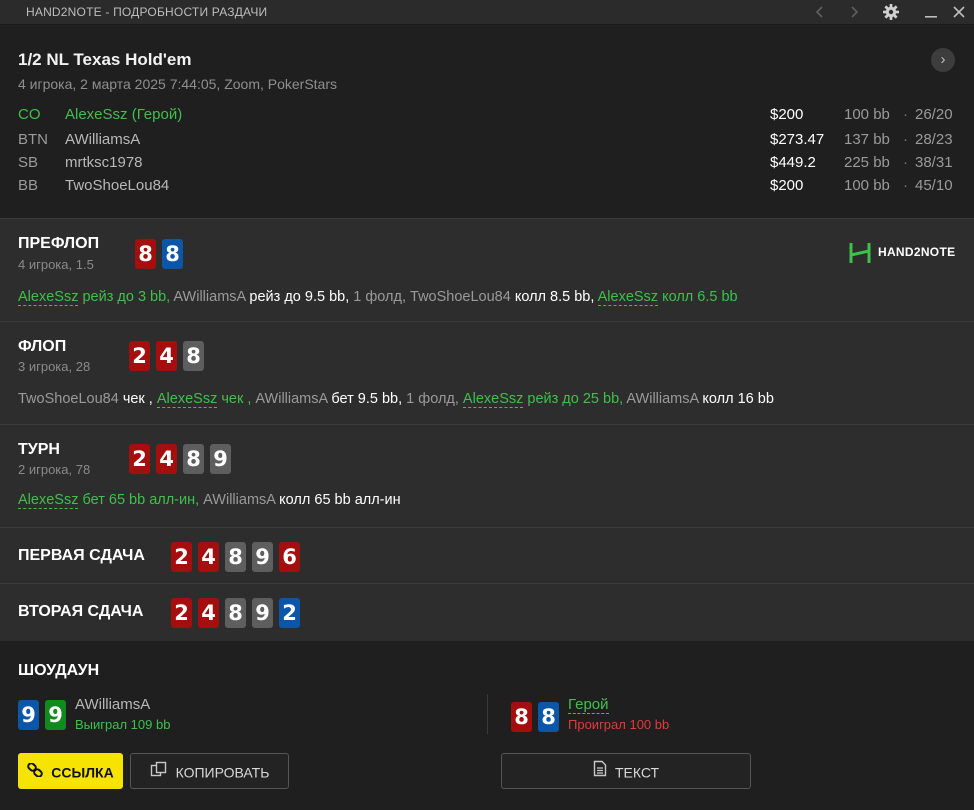 The height and width of the screenshot is (810, 974). What do you see at coordinates (487, 555) in the screenshot?
I see `street-run-one: ПЕРВАЯ СДАЧА 2 4 8 9 6` at bounding box center [487, 555].